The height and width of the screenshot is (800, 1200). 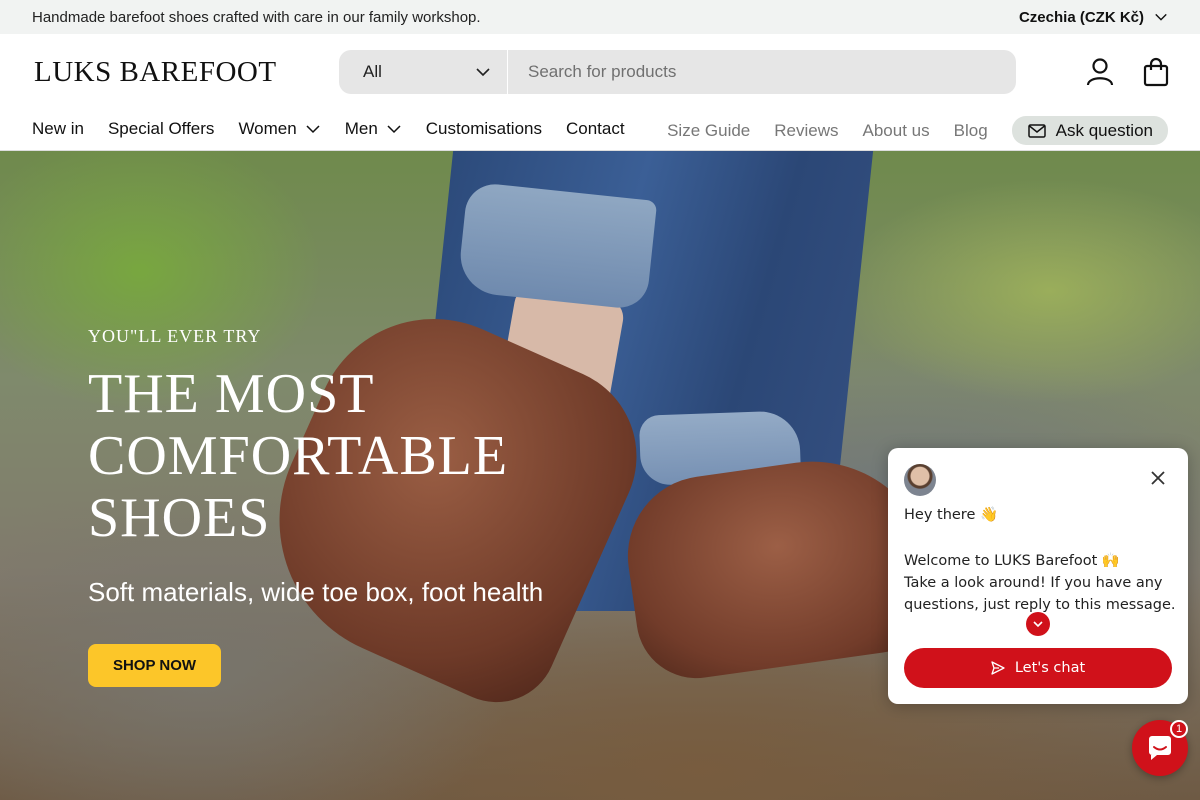 What do you see at coordinates (58, 129) in the screenshot?
I see `nav-item-new-in: New in` at bounding box center [58, 129].